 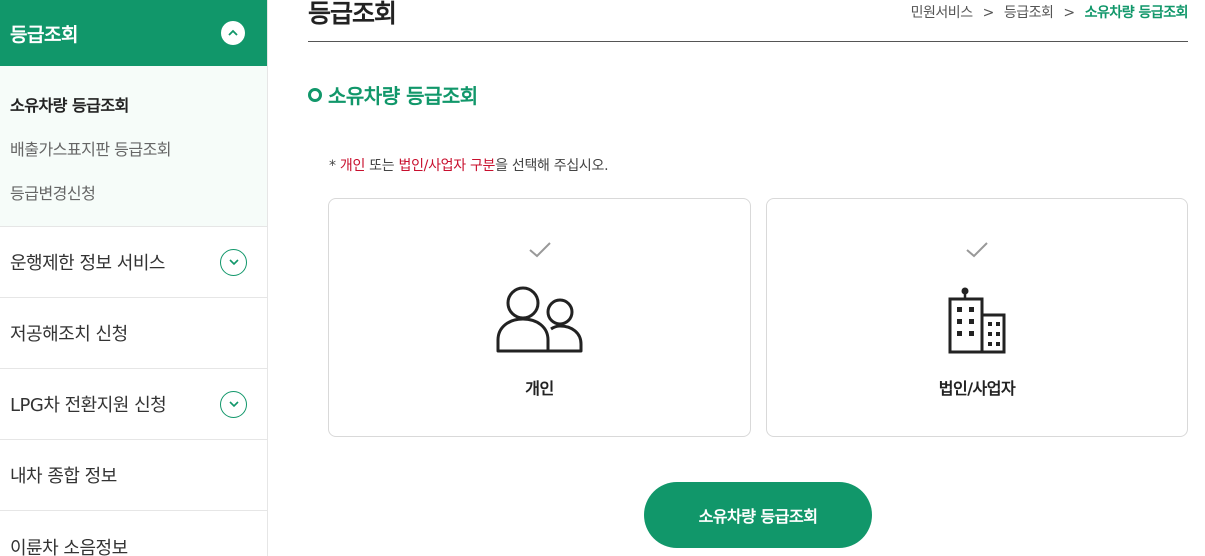 I want to click on notice-prefix: *, so click(x=334, y=166).